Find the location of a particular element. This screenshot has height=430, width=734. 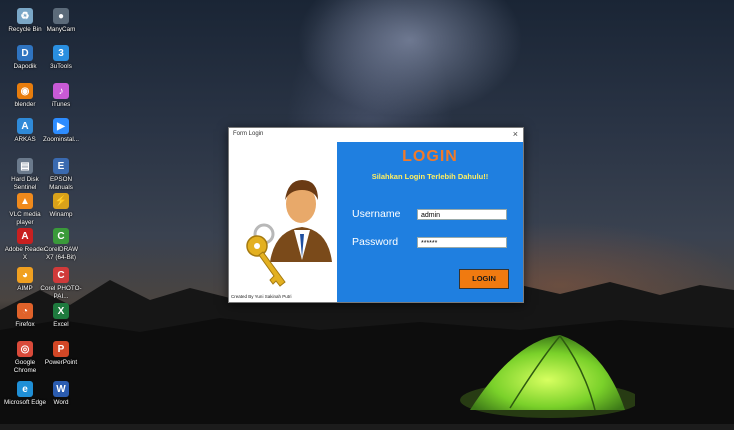

word-icon: W is located at coordinates (61, 389).